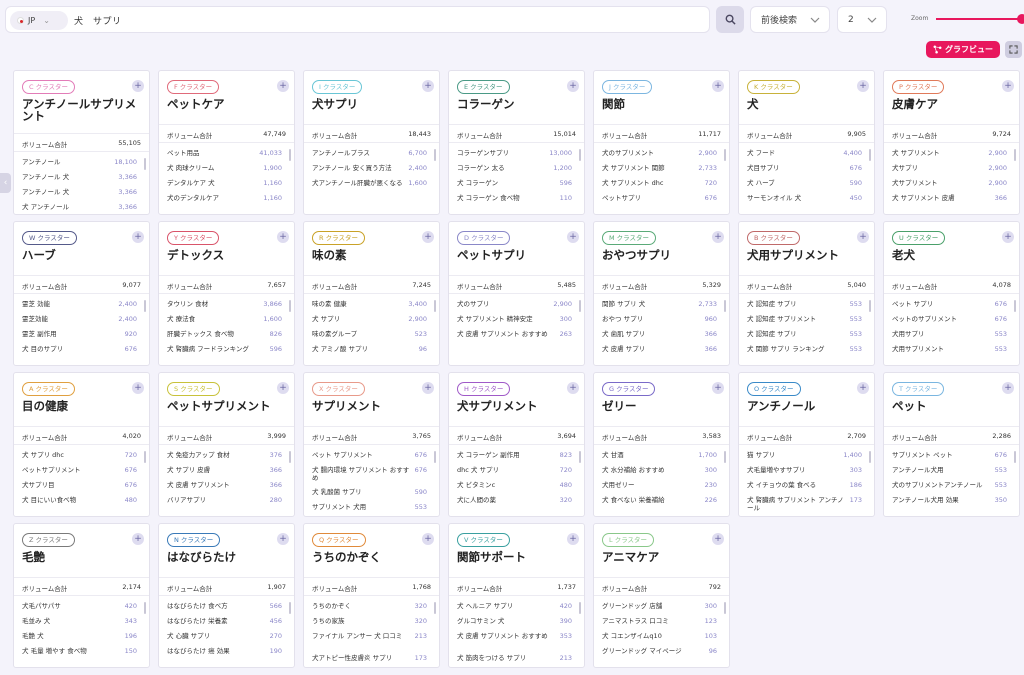 Image resolution: width=1024 pixels, height=675 pixels. Describe the element at coordinates (661, 456) in the screenshot. I see `keyword-row: 犬 甘酒 1,700` at that location.